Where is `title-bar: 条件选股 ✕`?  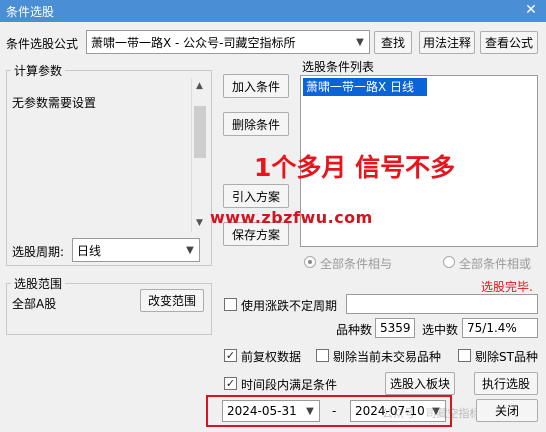
title-bar: 条件选股 ✕ is located at coordinates (273, 11).